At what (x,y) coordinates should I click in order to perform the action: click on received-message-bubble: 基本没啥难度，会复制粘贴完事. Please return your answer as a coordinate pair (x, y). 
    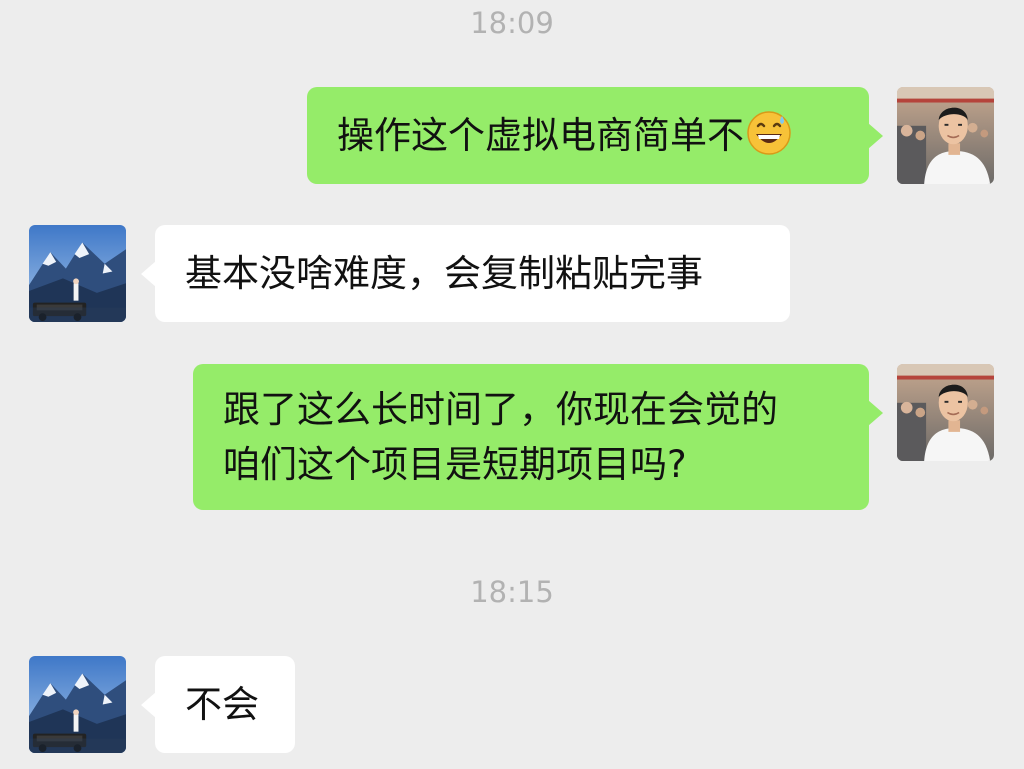
    Looking at the image, I should click on (465, 273).